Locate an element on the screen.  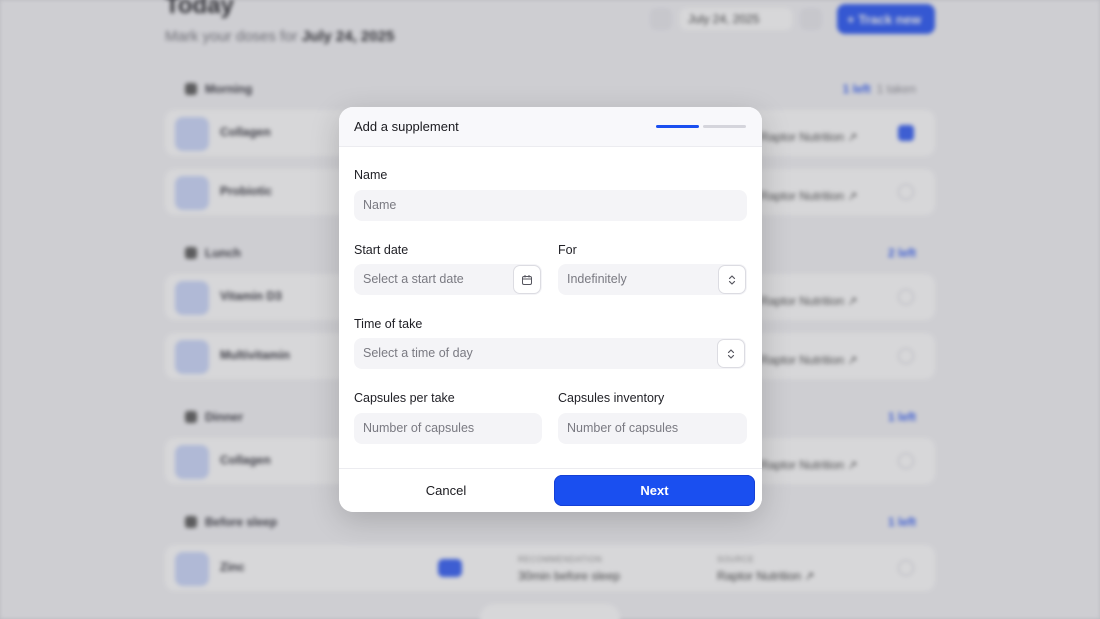
dialog-footer: Cancel Next is located at coordinates (550, 490).